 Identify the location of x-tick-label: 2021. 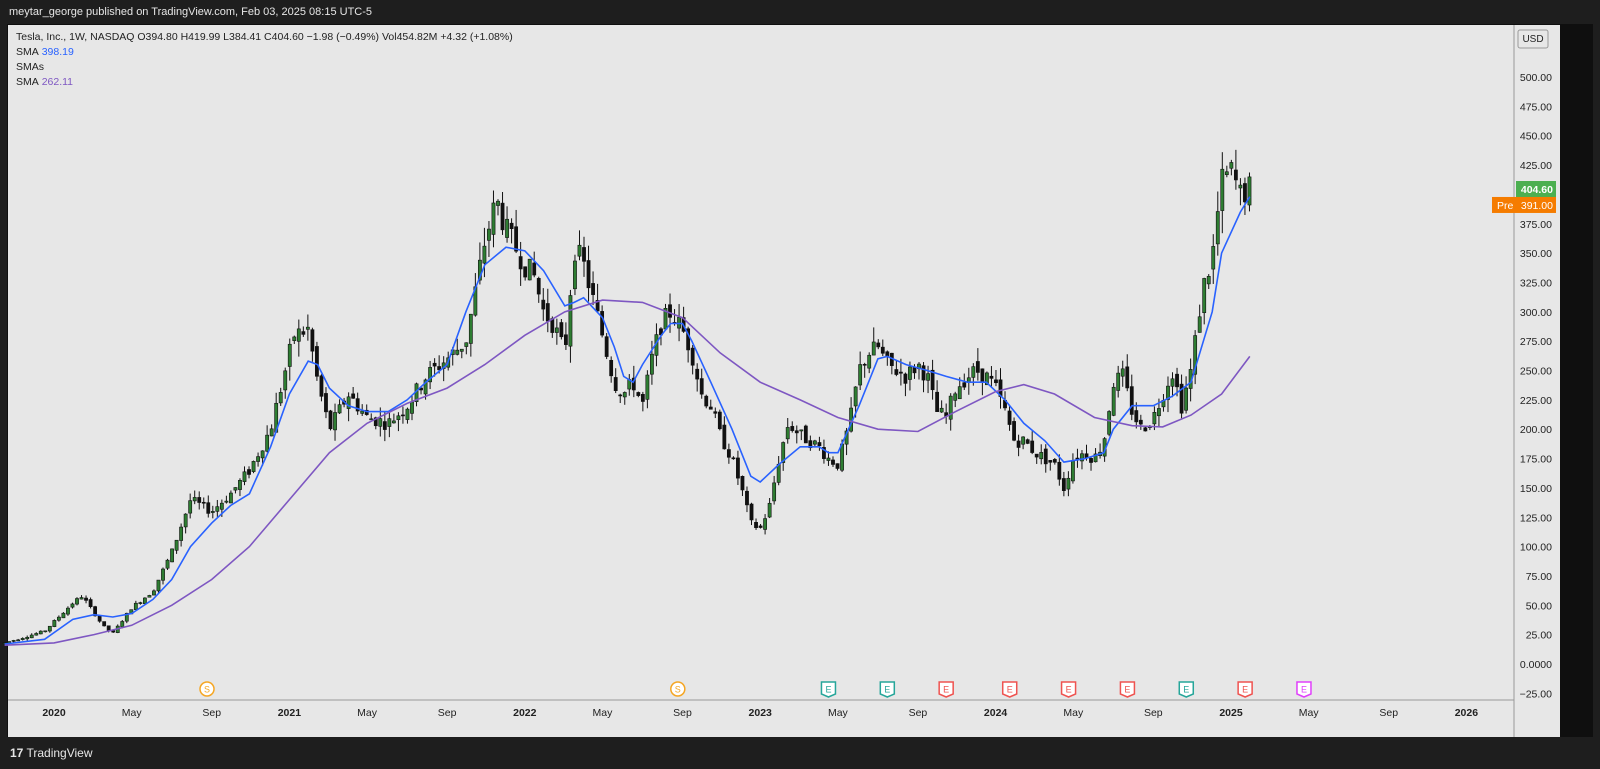
(290, 713).